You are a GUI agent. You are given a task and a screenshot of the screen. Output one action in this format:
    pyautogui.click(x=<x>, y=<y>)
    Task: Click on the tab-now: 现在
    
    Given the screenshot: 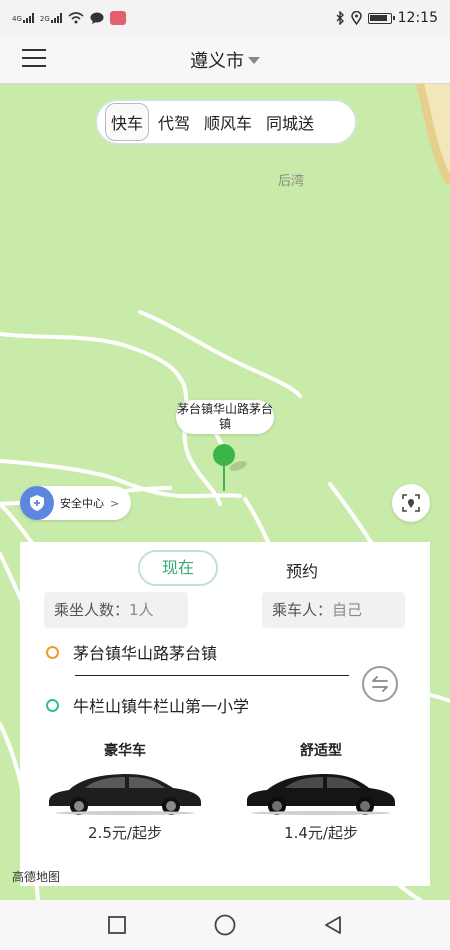 What is the action you would take?
    pyautogui.click(x=178, y=568)
    